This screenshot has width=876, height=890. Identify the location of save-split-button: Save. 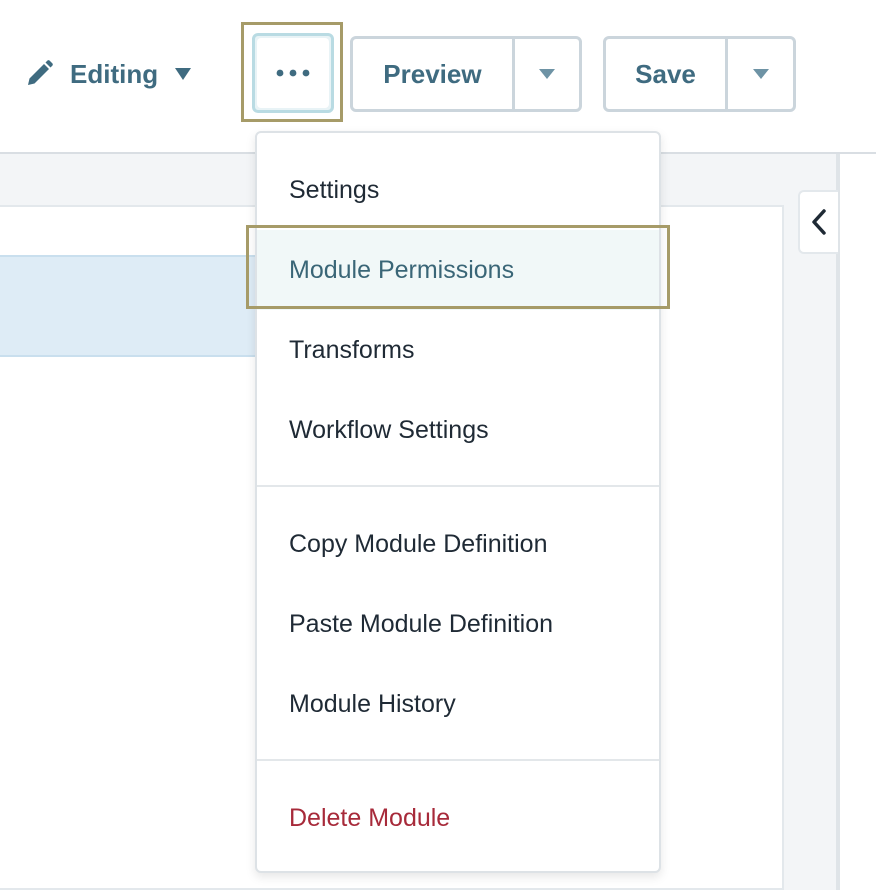
(699, 74).